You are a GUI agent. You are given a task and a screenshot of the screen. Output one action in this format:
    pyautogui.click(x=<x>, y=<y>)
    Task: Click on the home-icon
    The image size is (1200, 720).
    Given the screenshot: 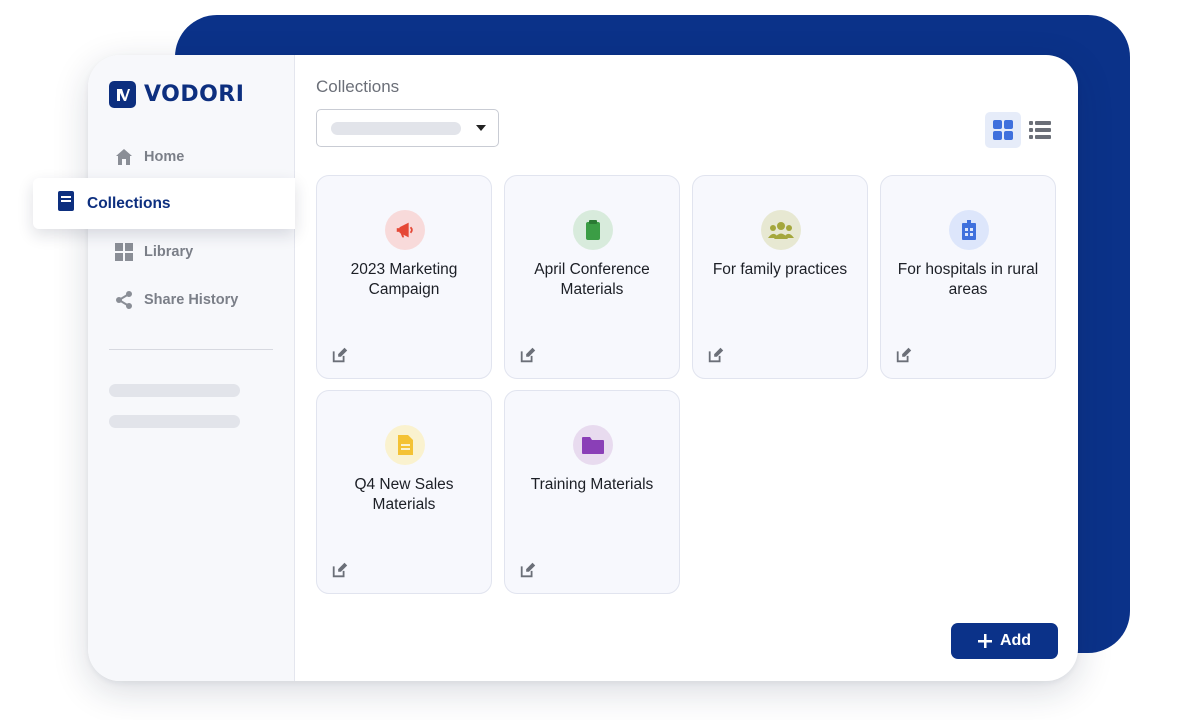 What is the action you would take?
    pyautogui.click(x=124, y=157)
    